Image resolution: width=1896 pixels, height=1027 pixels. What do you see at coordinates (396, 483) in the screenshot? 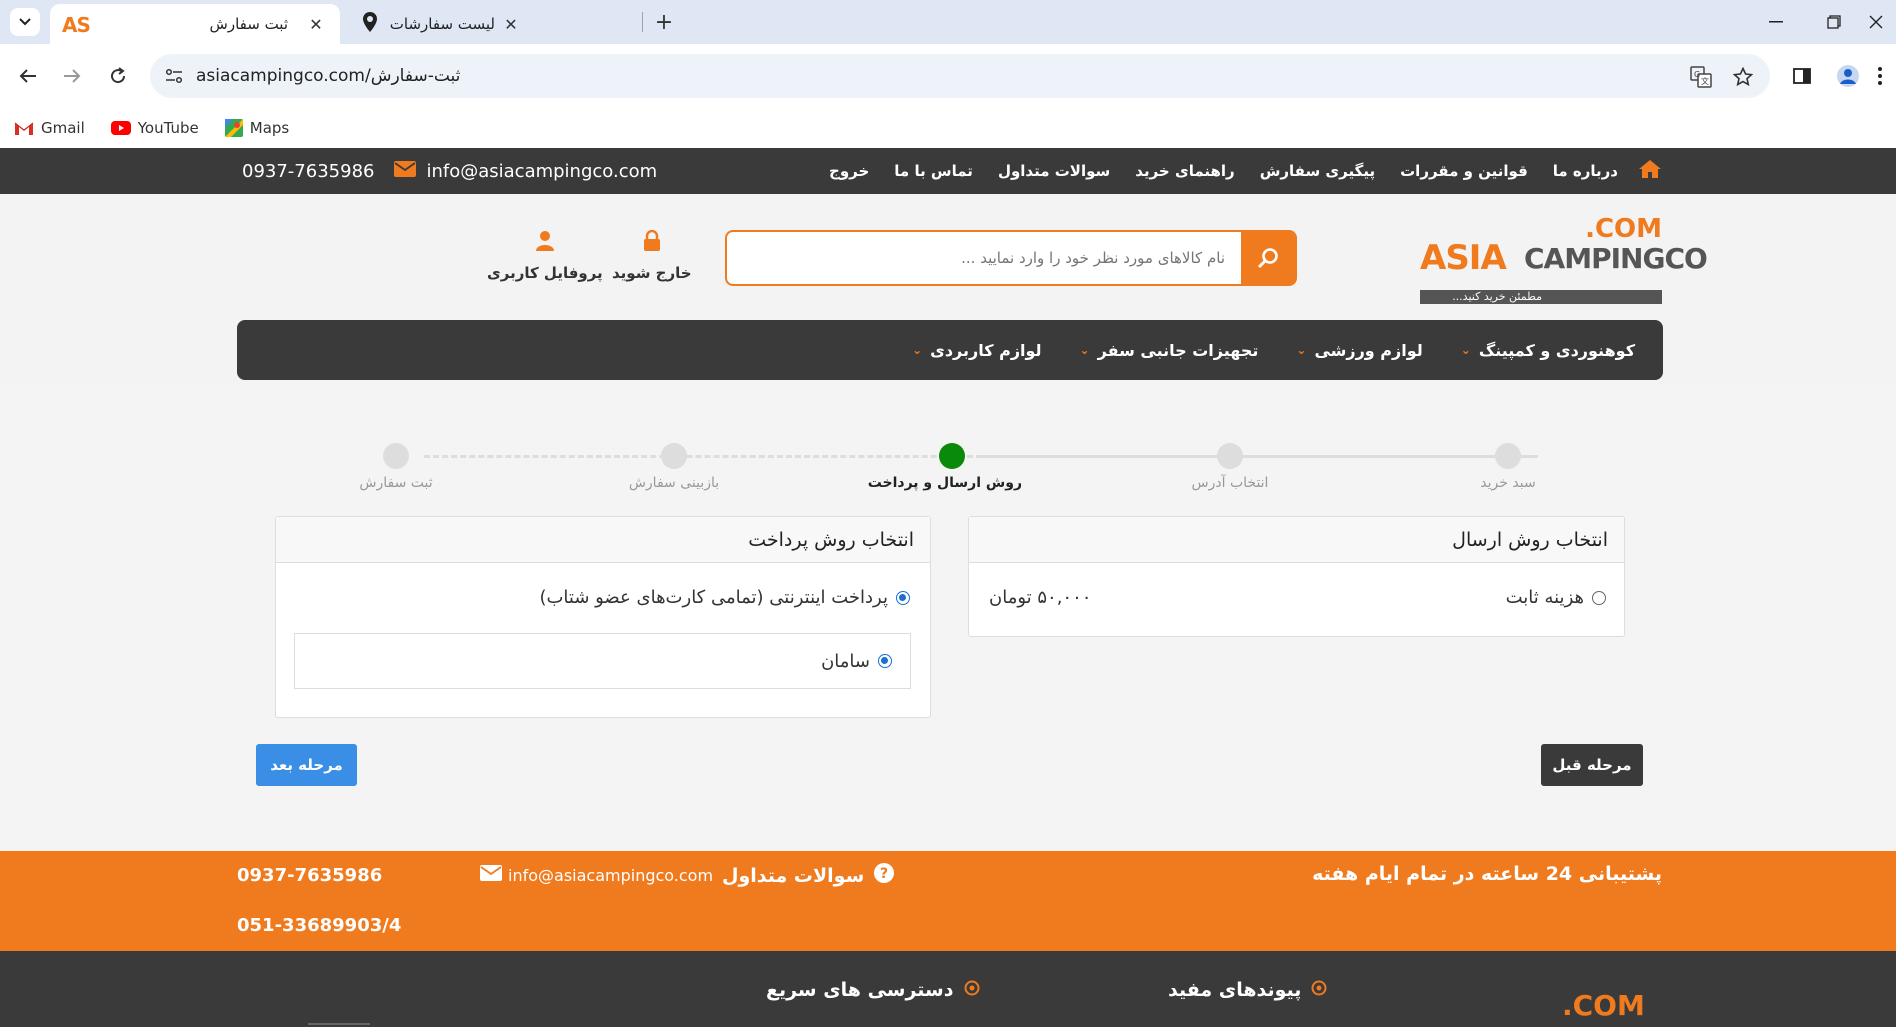
I see `step-label: ثبت سفارش` at bounding box center [396, 483].